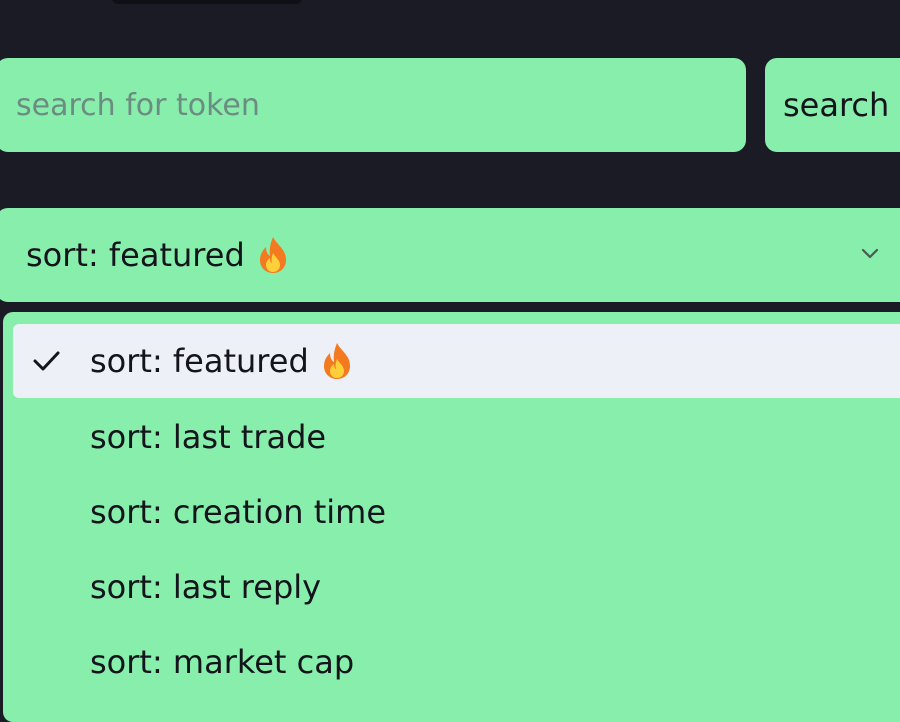 This screenshot has width=900, height=722. Describe the element at coordinates (199, 361) in the screenshot. I see `sort-option-label: sort: featured` at that location.